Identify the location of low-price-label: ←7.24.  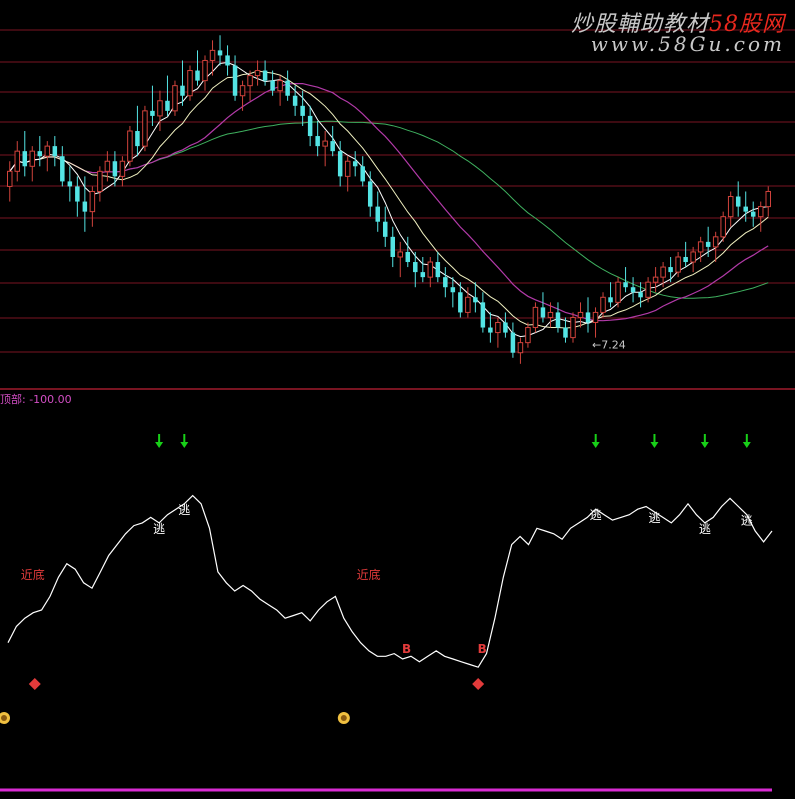
(609, 345).